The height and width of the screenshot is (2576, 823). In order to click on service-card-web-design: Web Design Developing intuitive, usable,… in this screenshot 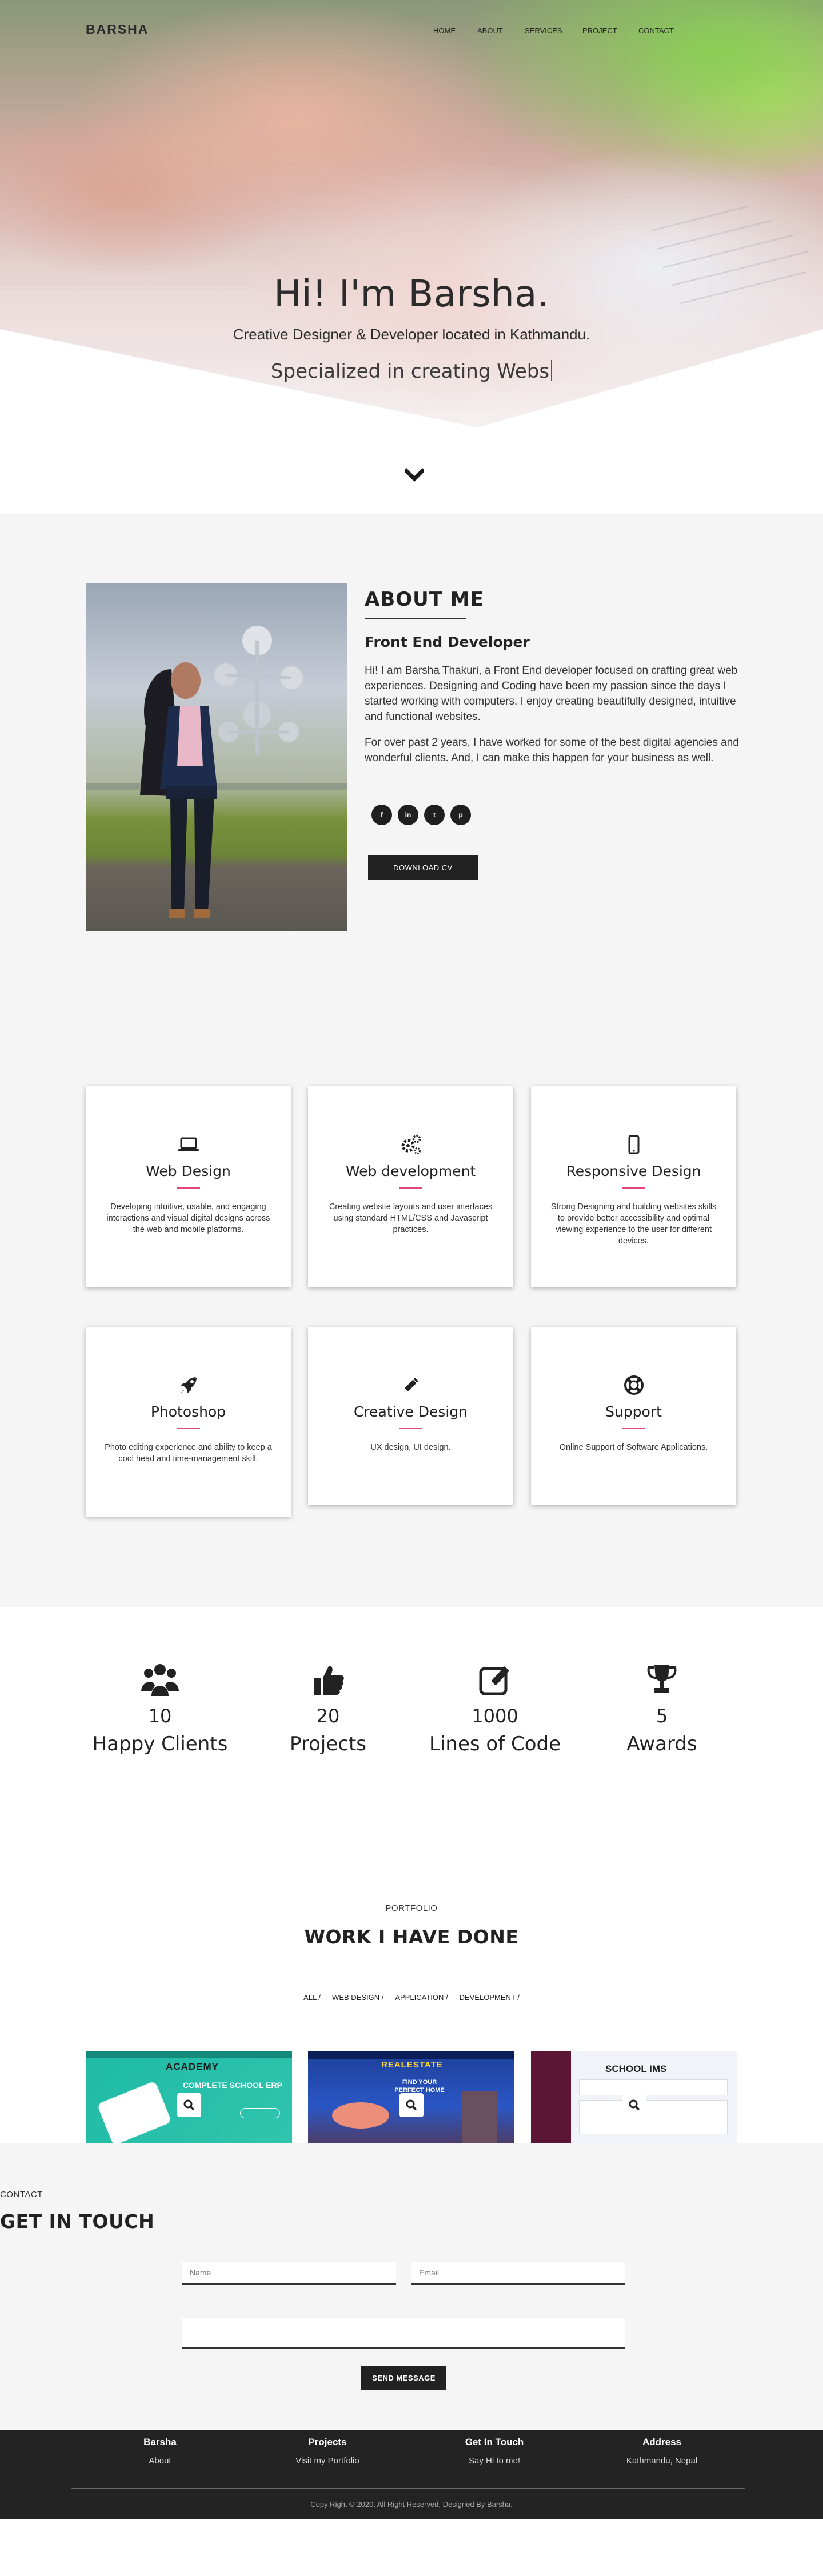, I will do `click(188, 1186)`.